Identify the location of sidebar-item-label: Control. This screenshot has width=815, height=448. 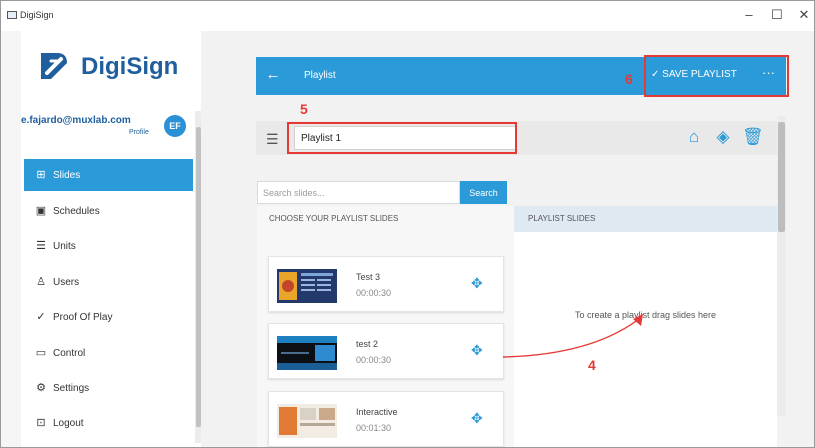
(69, 353).